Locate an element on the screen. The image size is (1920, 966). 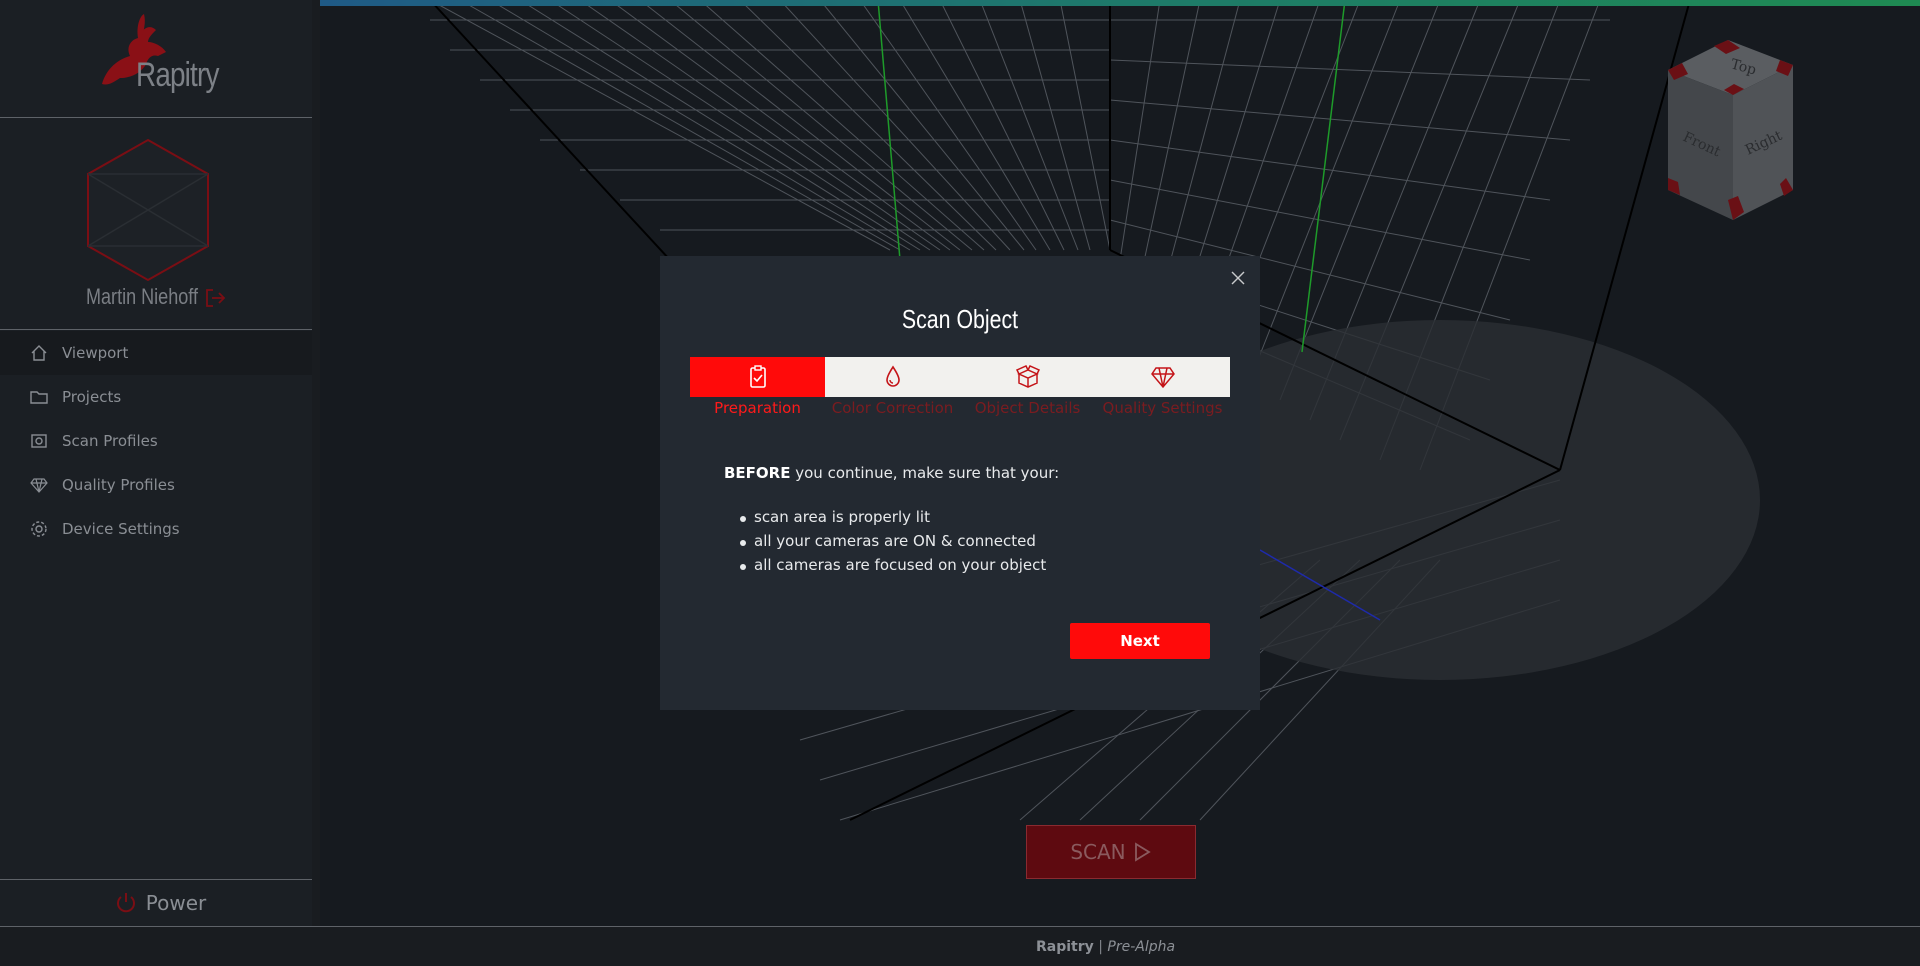
scan-button: SCAN is located at coordinates (1111, 852).